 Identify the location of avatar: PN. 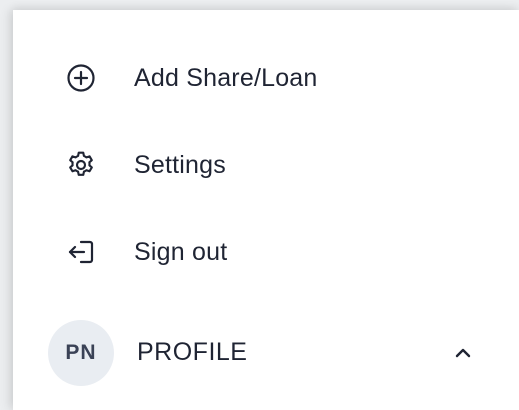
(81, 353).